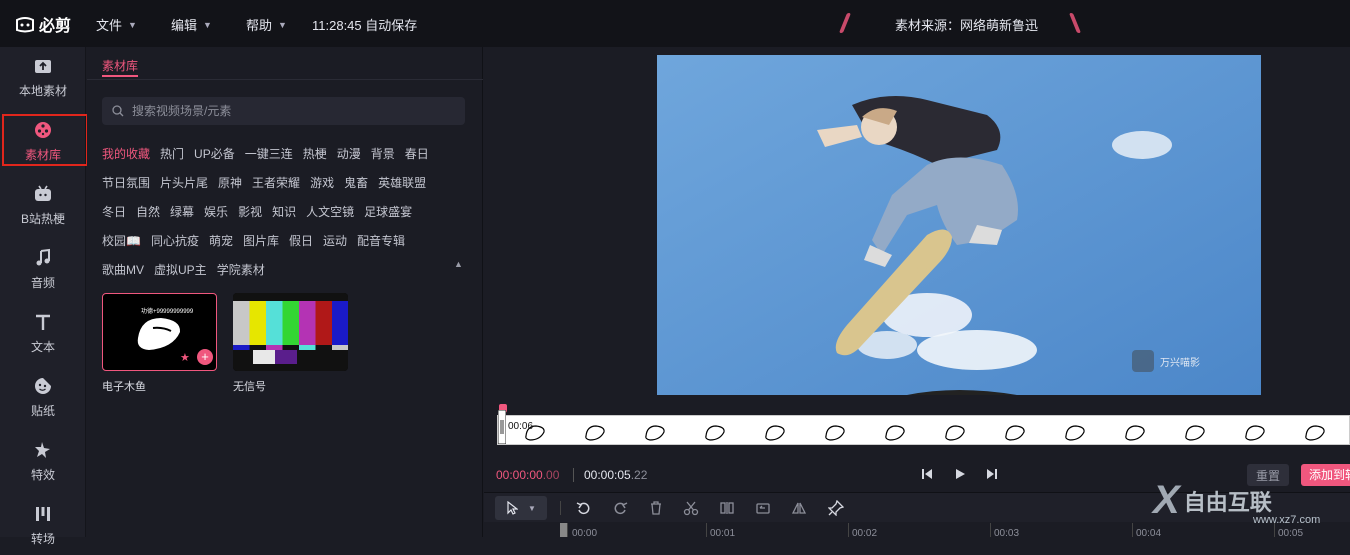  What do you see at coordinates (124, 387) in the screenshot?
I see `card-label: 电子木鱼` at bounding box center [124, 387].